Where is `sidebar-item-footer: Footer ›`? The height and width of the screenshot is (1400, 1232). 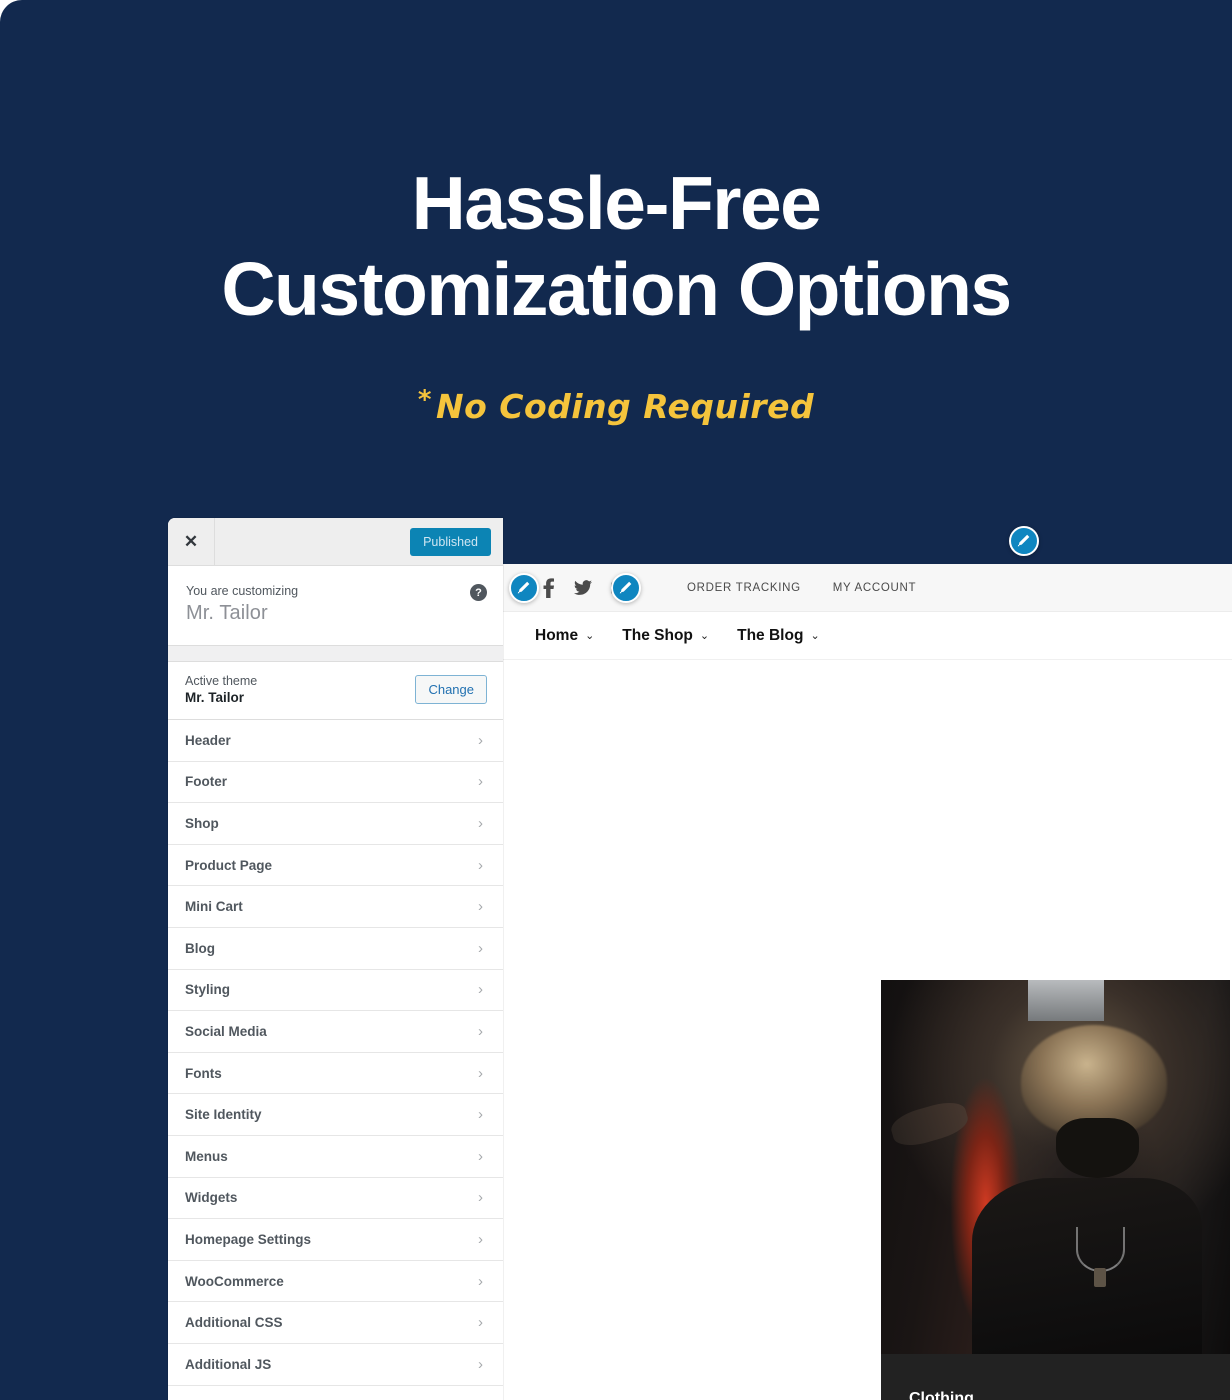
sidebar-item-footer: Footer › is located at coordinates (335, 783).